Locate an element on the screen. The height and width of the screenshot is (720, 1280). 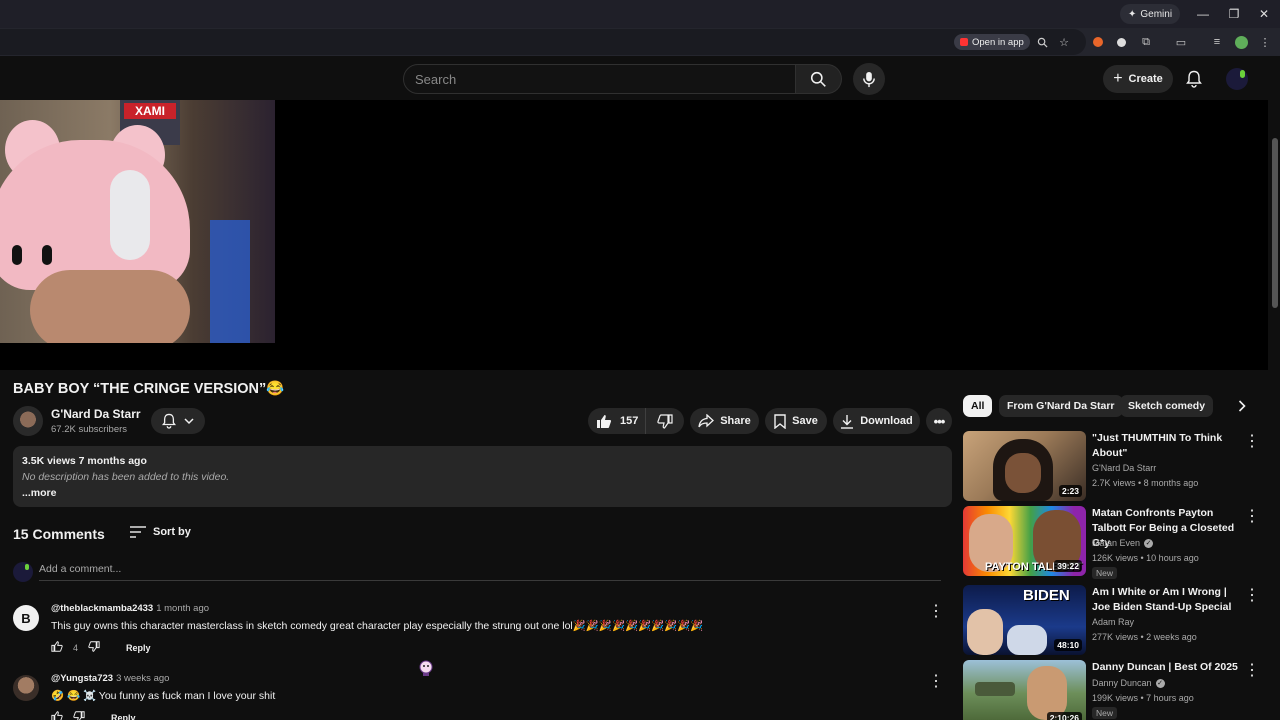
voice-search-button is located at coordinates (869, 79).